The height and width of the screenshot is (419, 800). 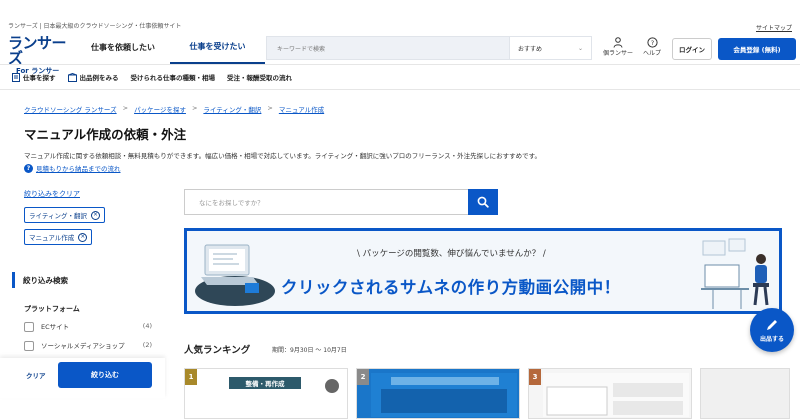 What do you see at coordinates (72, 77) in the screenshot?
I see `package-icon` at bounding box center [72, 77].